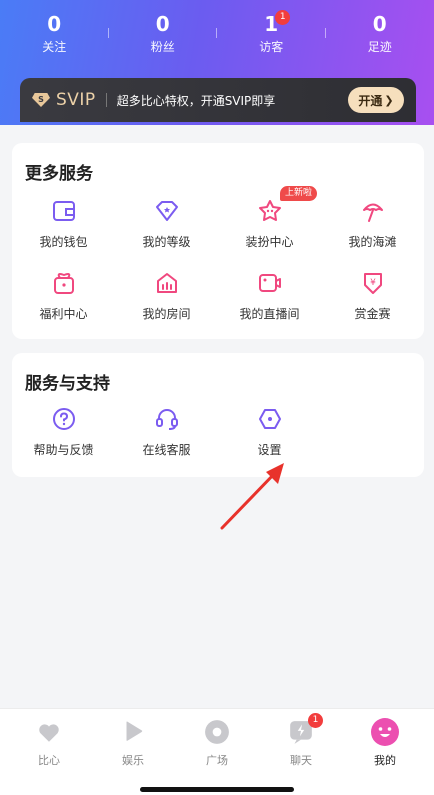 This screenshot has height=795, width=434. I want to click on tab-label: 比心, so click(49, 760).